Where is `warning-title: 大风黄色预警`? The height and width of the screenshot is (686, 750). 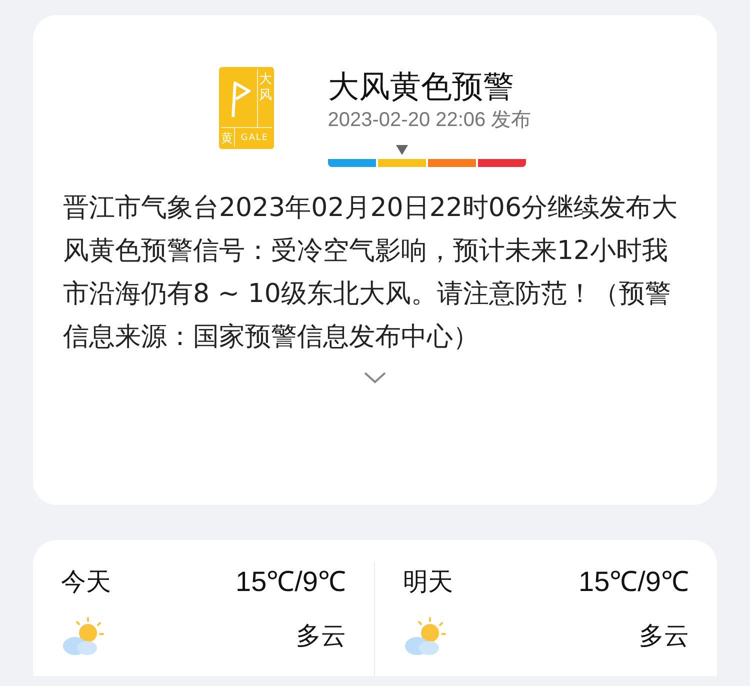 warning-title: 大风黄色预警 is located at coordinates (421, 87).